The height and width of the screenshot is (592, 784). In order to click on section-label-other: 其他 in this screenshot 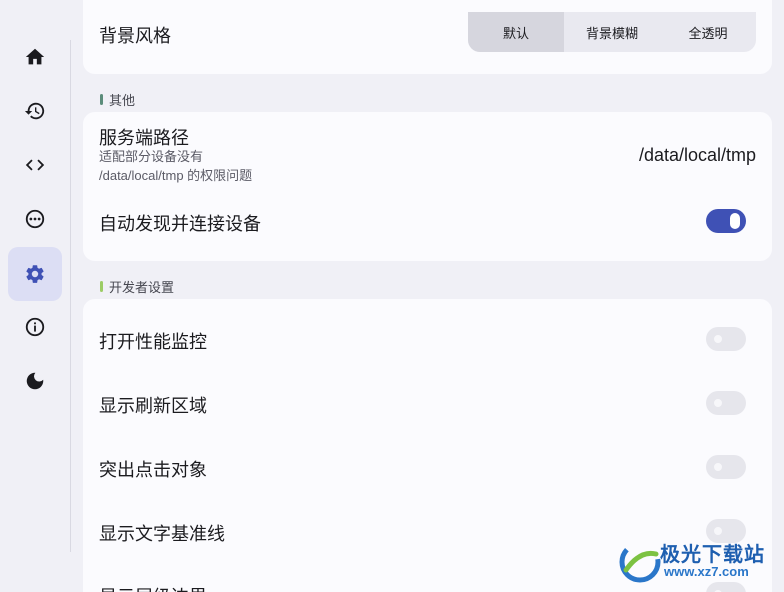, I will do `click(117, 99)`.